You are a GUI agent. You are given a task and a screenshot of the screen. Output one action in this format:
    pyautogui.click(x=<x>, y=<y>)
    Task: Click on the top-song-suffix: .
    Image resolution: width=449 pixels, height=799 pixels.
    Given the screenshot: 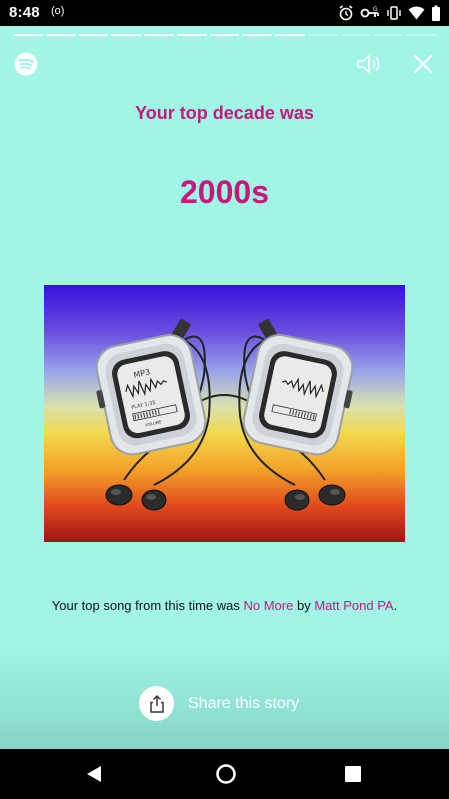 What is the action you would take?
    pyautogui.click(x=395, y=605)
    